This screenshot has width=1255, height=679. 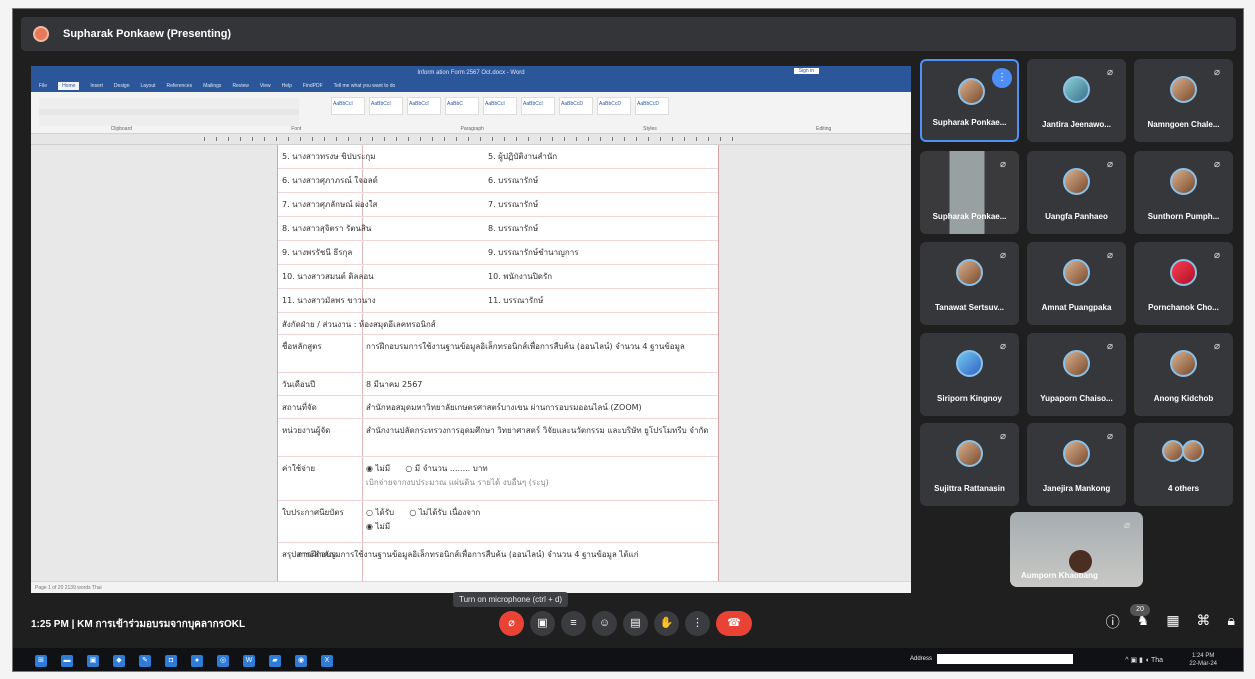 What do you see at coordinates (449, 512) in the screenshot?
I see `certificate-not-received: ไม่ได้รับ เนื่องจาก` at bounding box center [449, 512].